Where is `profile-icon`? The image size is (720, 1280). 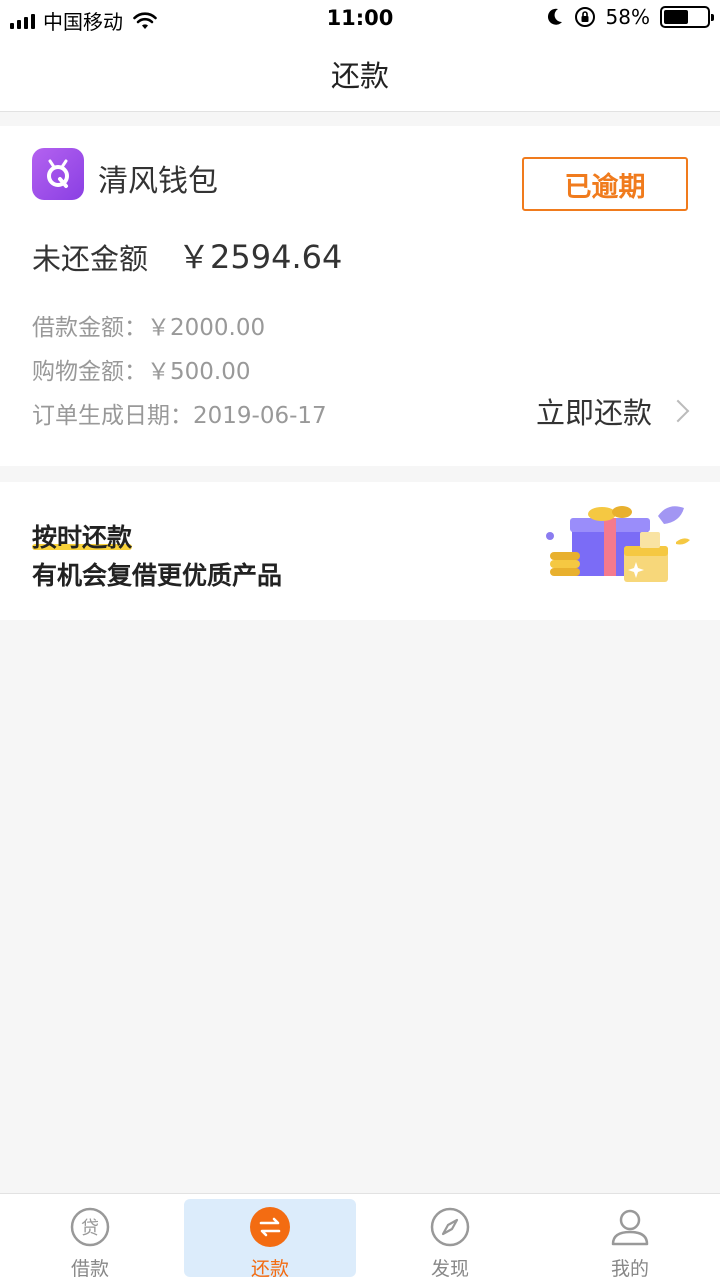 profile-icon is located at coordinates (630, 1227).